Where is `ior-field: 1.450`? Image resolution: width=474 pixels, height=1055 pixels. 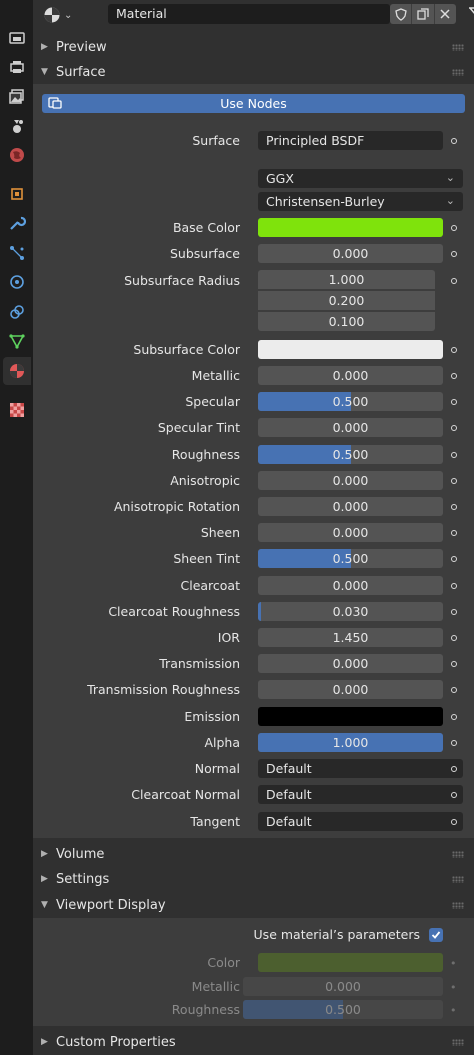
ior-field: 1.450 is located at coordinates (350, 637).